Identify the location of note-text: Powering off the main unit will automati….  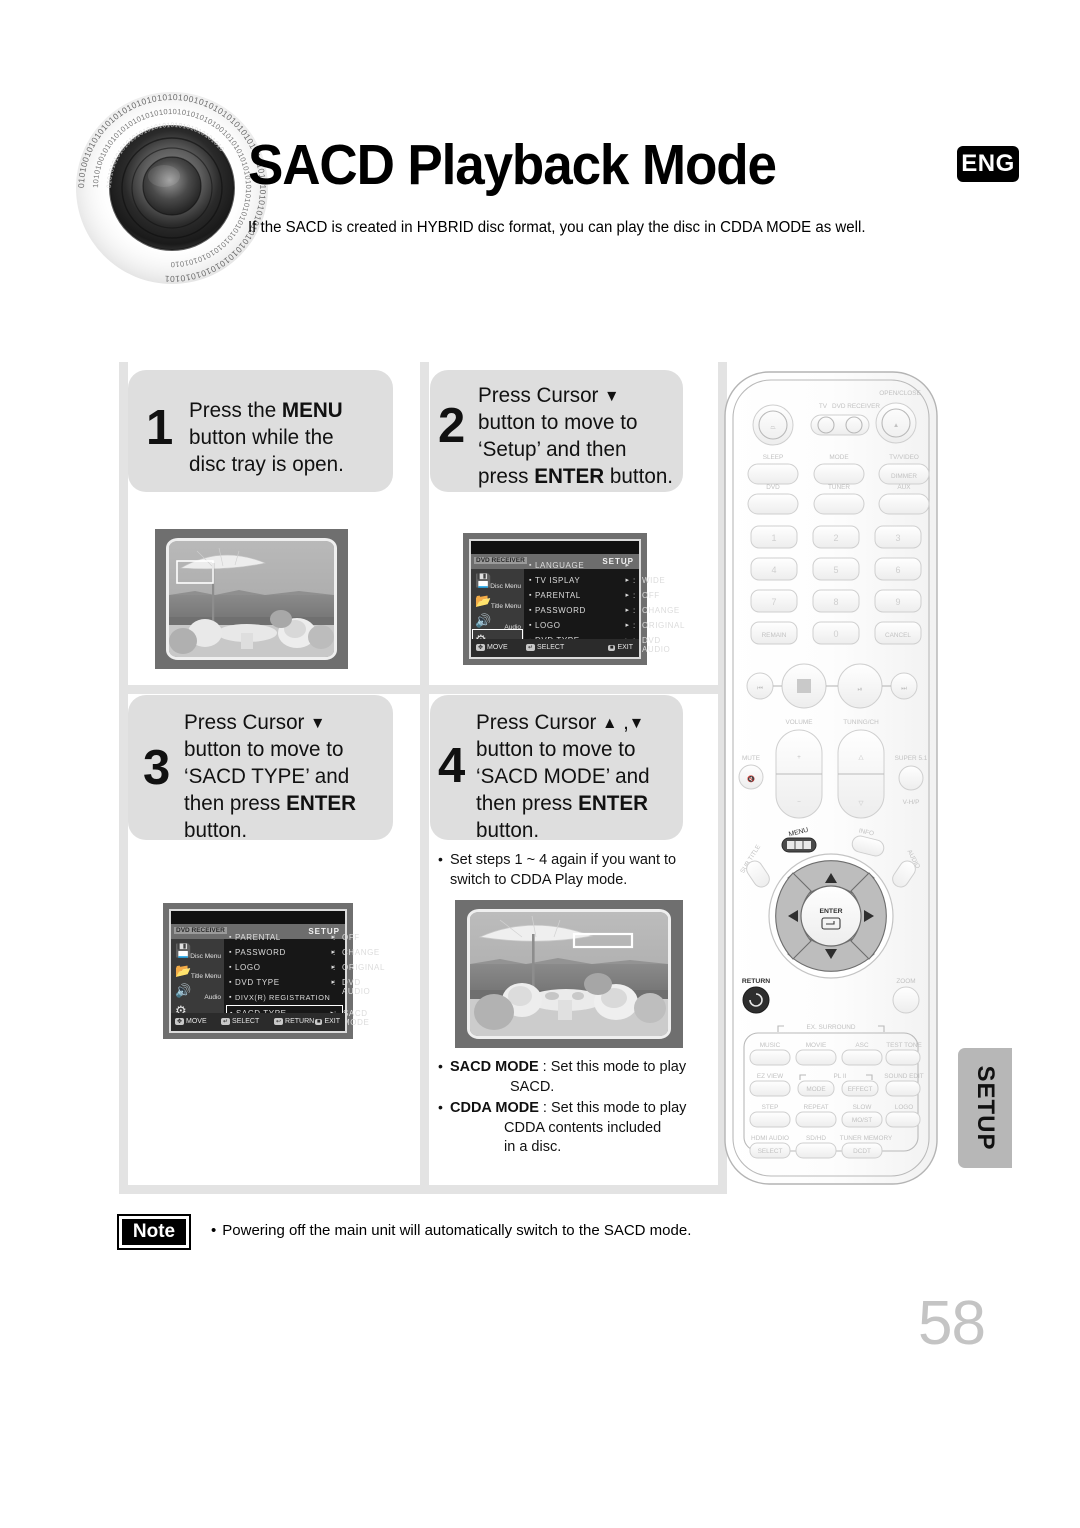
(451, 1230).